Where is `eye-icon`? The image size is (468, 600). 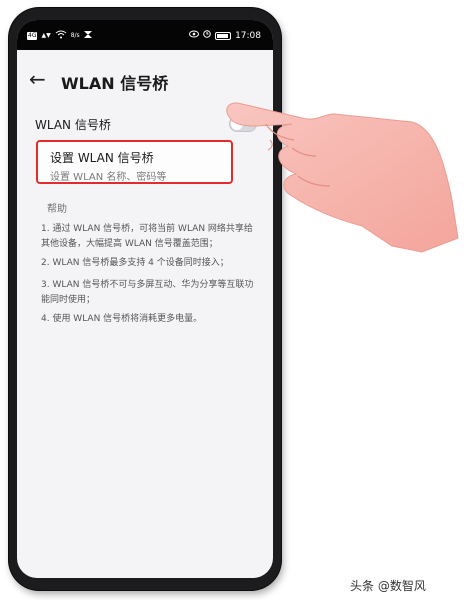
eye-icon is located at coordinates (194, 35).